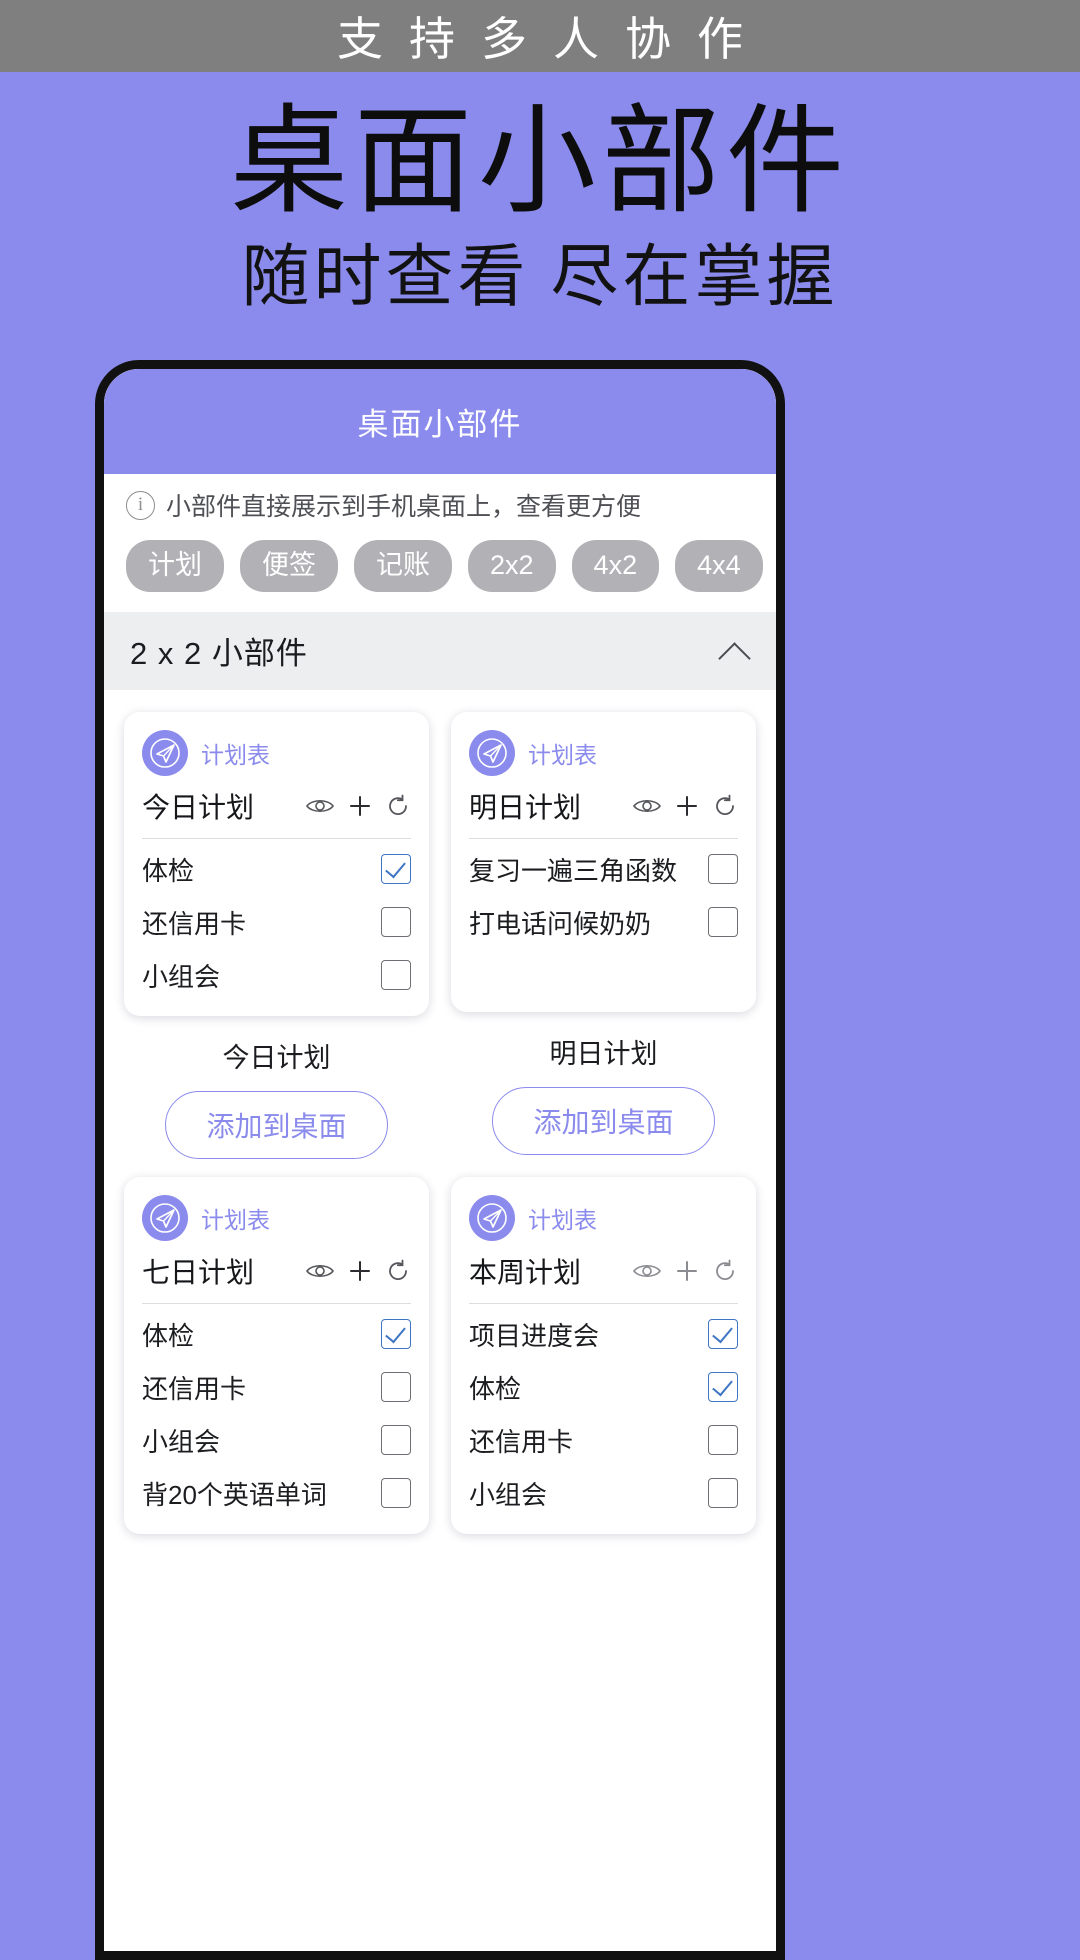  Describe the element at coordinates (534, 1335) in the screenshot. I see `todo-label: 项目进度会` at that location.